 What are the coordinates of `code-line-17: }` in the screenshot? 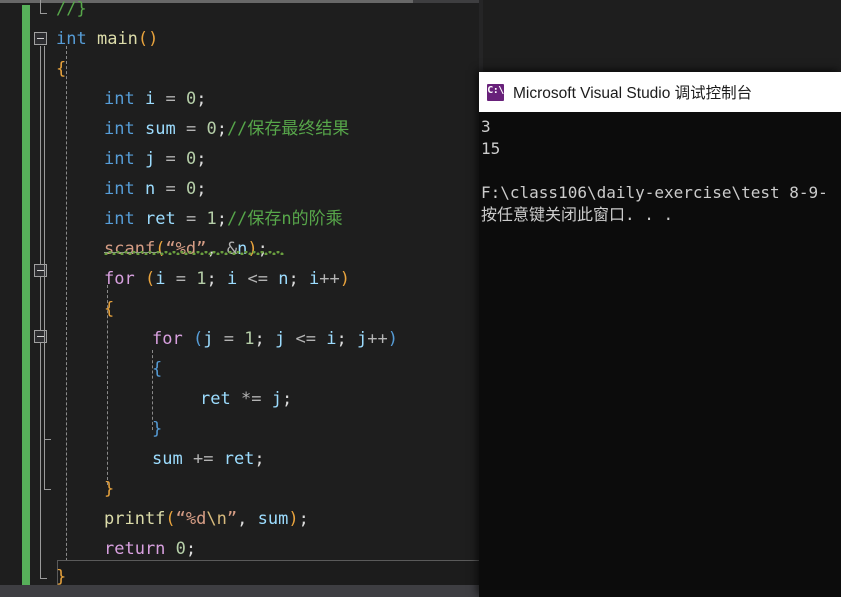 It's located at (109, 489).